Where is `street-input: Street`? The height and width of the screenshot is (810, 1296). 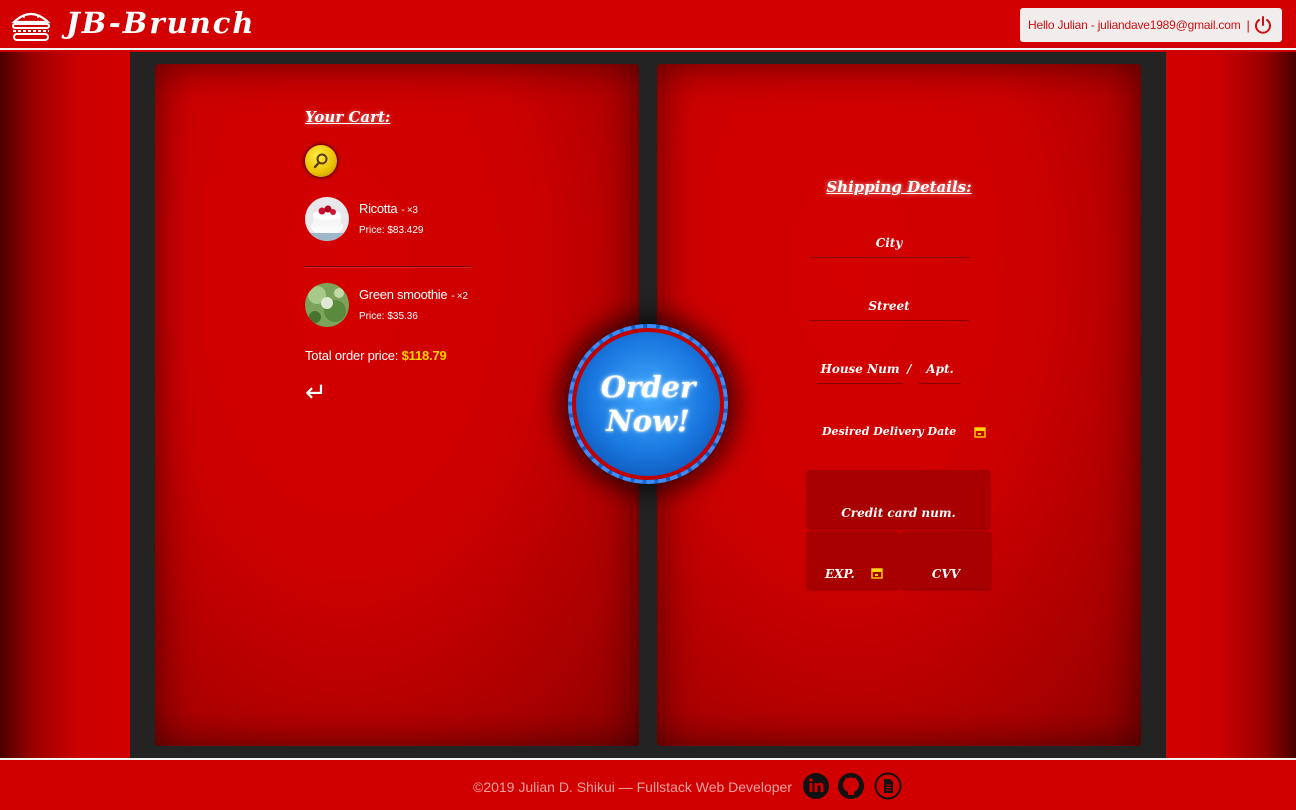 street-input: Street is located at coordinates (889, 310).